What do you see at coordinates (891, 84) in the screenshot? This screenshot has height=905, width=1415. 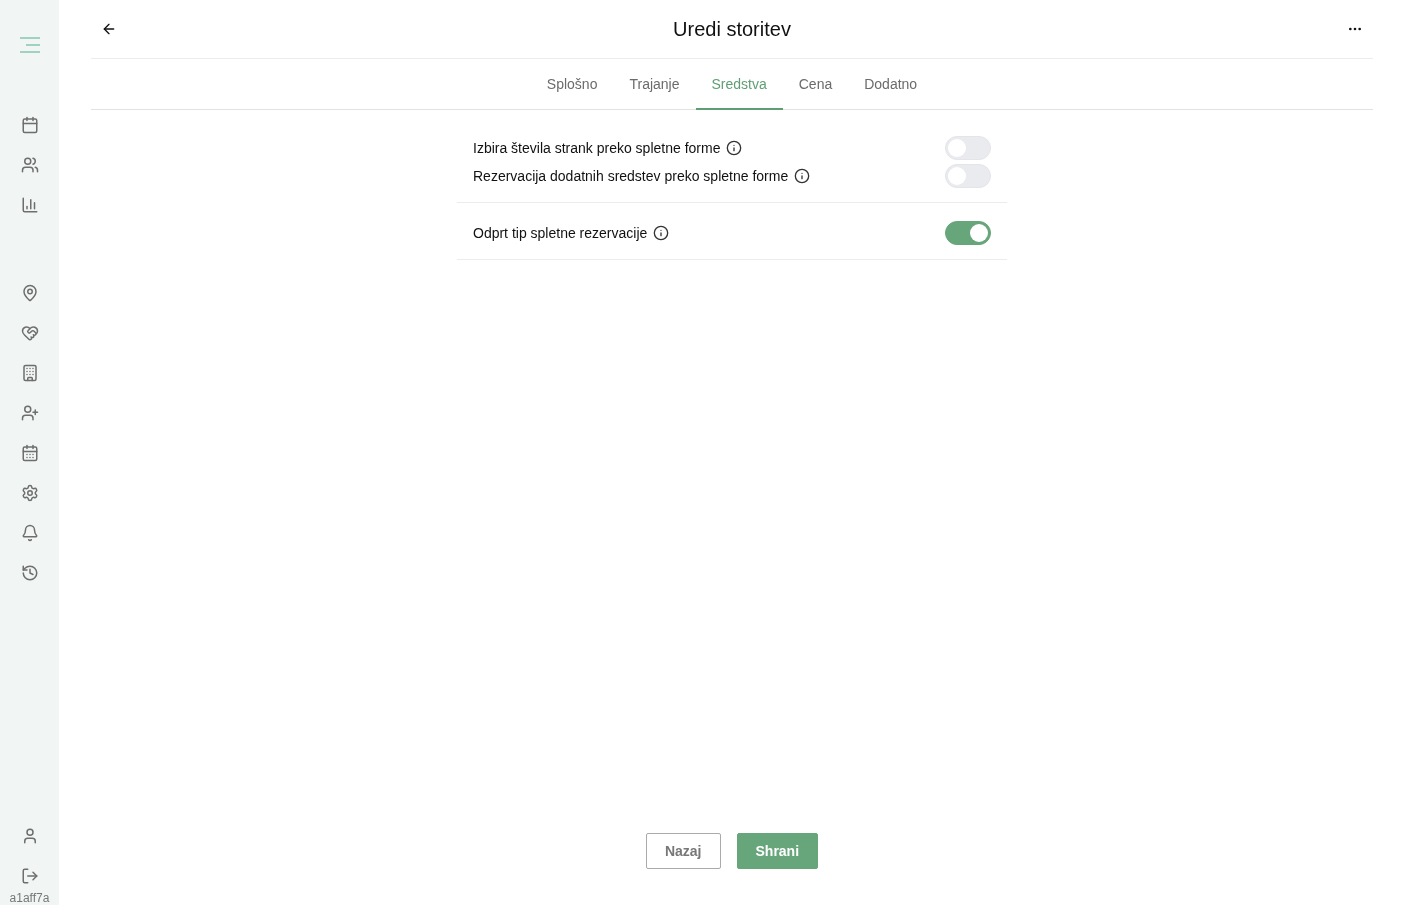 I see `tab: Dodatno` at bounding box center [891, 84].